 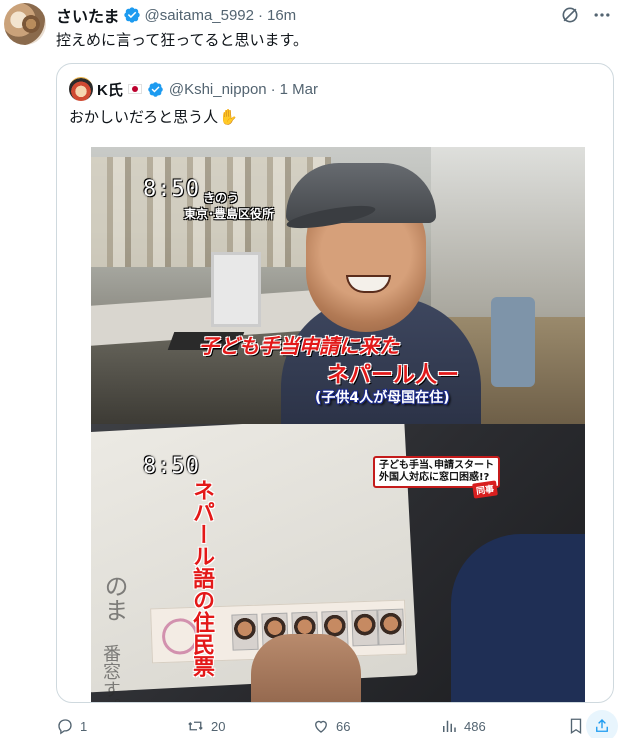 What do you see at coordinates (586, 15) in the screenshot?
I see `tweet-top-actions` at bounding box center [586, 15].